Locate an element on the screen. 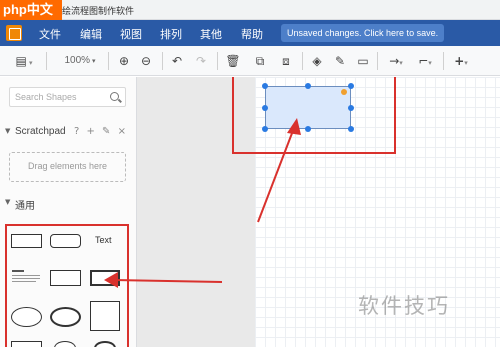 The height and width of the screenshot is (347, 500). zoom-out-icon: ⊖ is located at coordinates (146, 61).